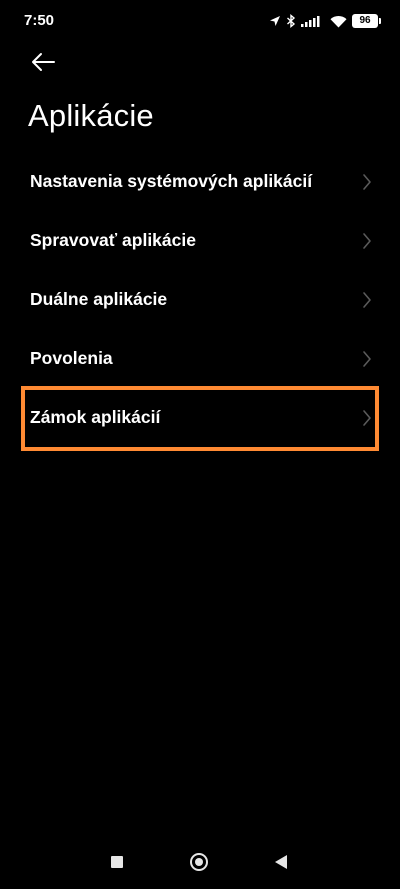  Describe the element at coordinates (275, 21) in the screenshot. I see `location-icon` at that location.